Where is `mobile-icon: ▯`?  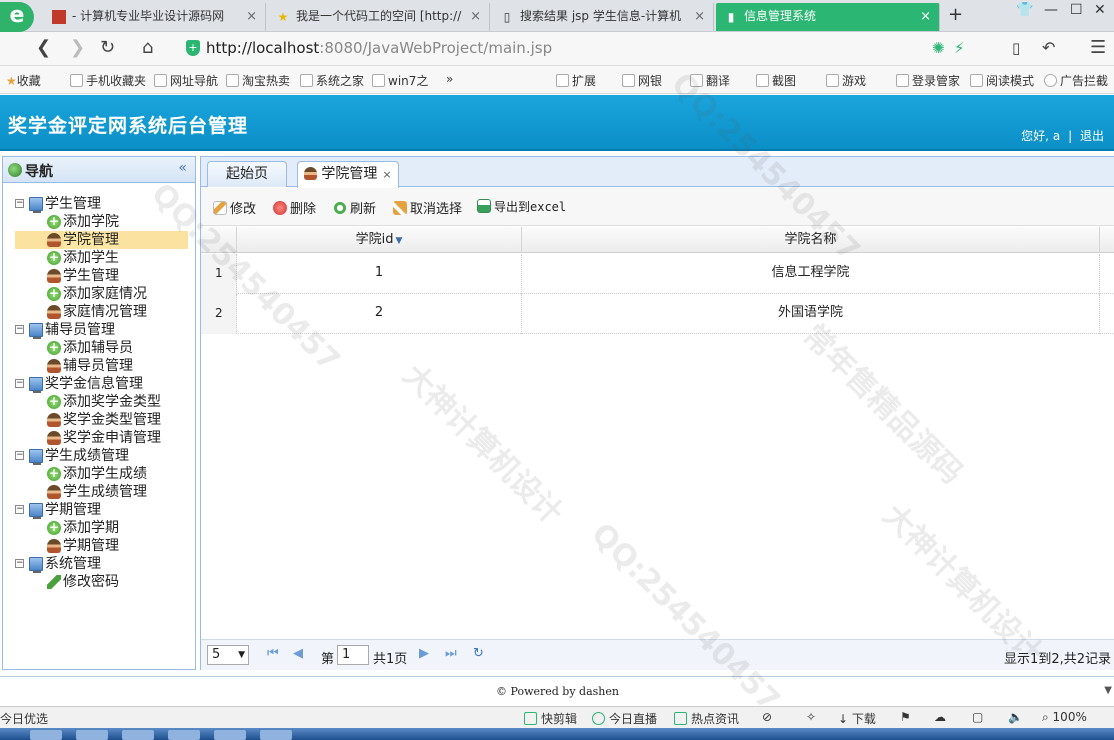
mobile-icon: ▯ is located at coordinates (1016, 48).